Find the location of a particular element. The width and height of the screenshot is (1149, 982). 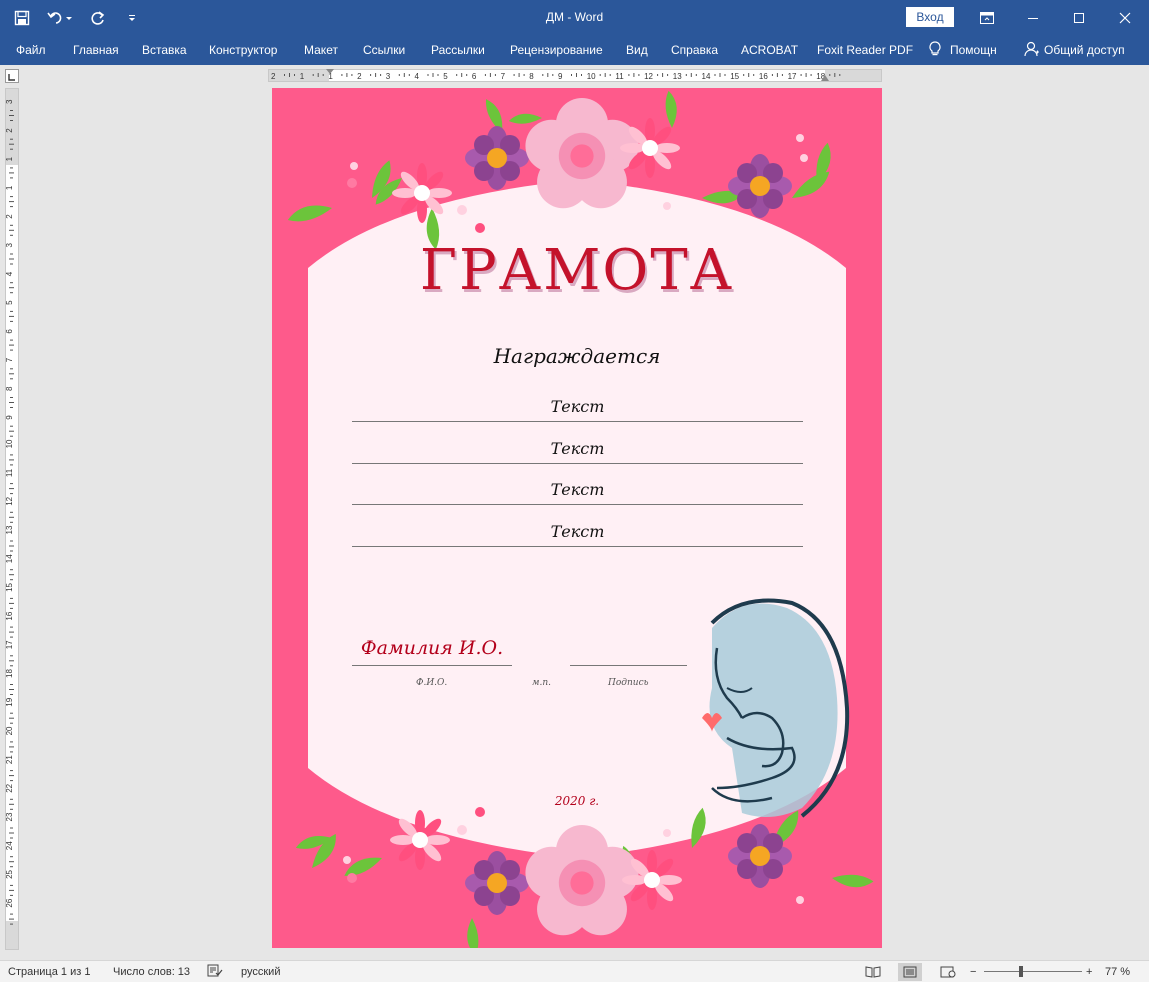

zoom-level: 77 % is located at coordinates (1117, 971).